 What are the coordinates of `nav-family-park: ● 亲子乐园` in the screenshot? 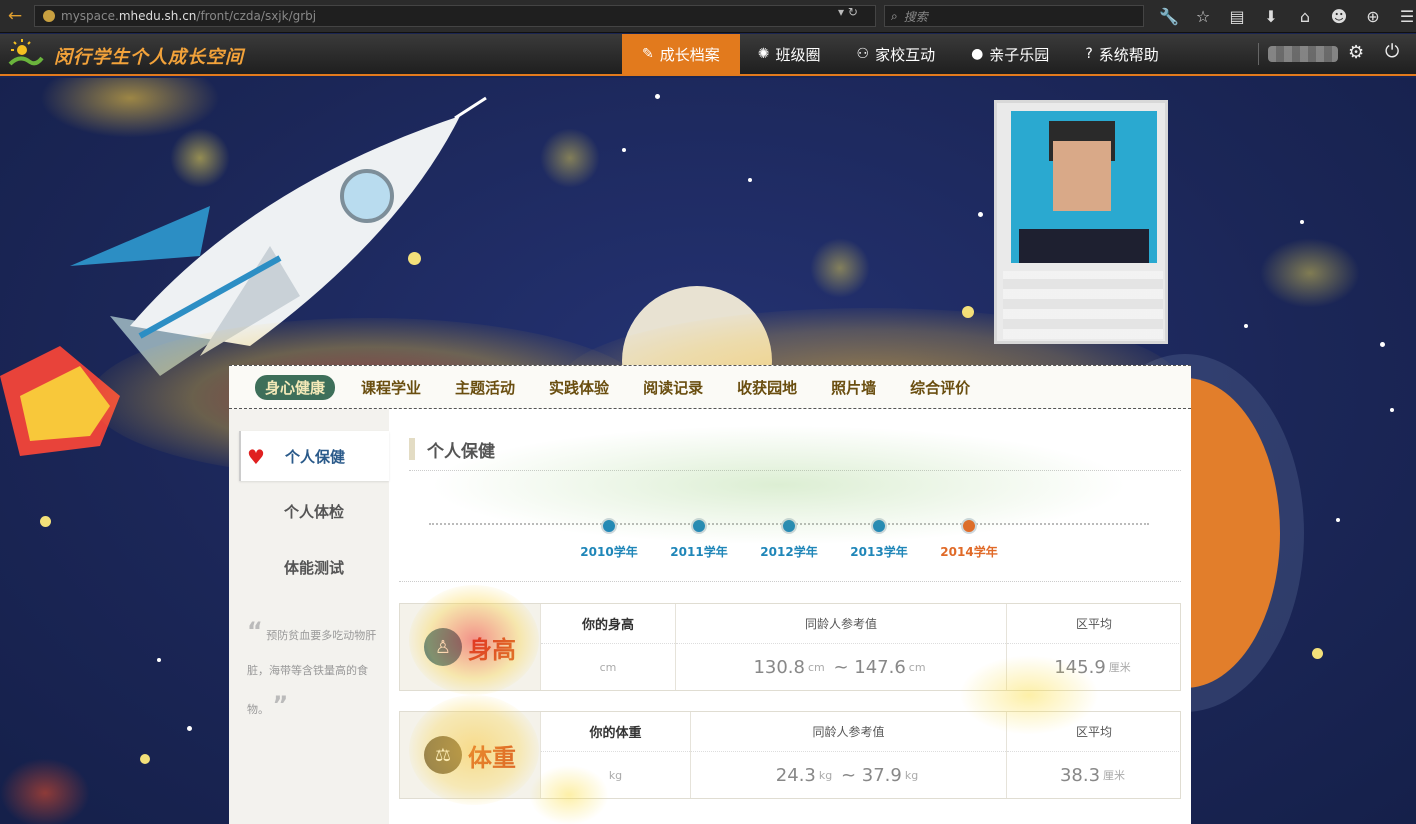 It's located at (1010, 54).